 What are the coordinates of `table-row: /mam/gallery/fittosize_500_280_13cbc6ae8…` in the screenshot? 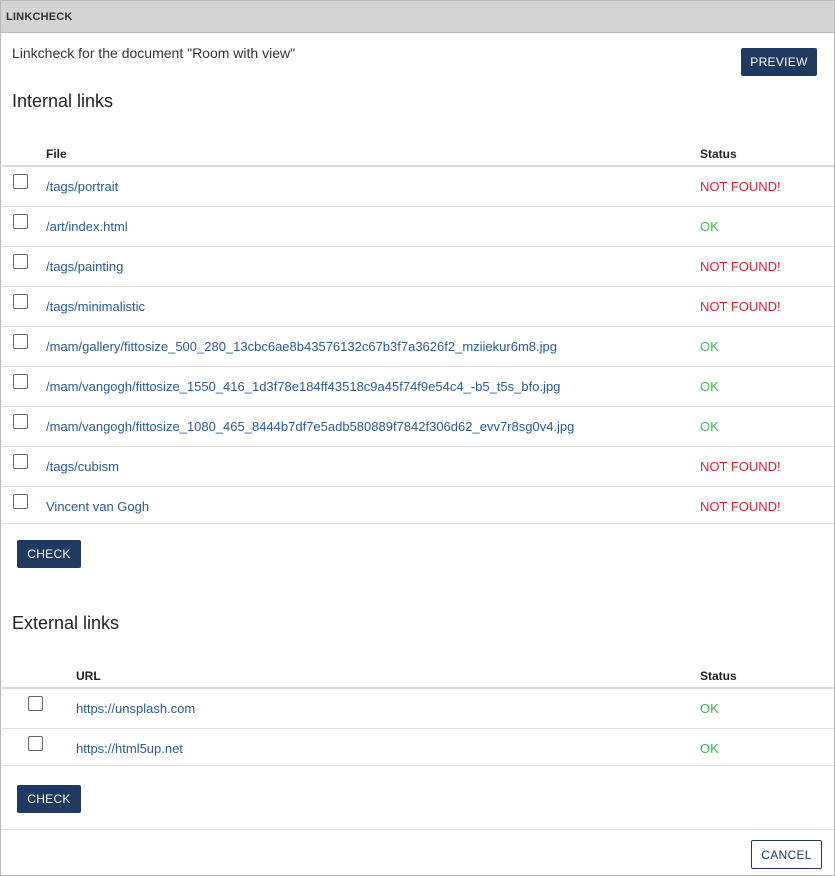 It's located at (418, 347).